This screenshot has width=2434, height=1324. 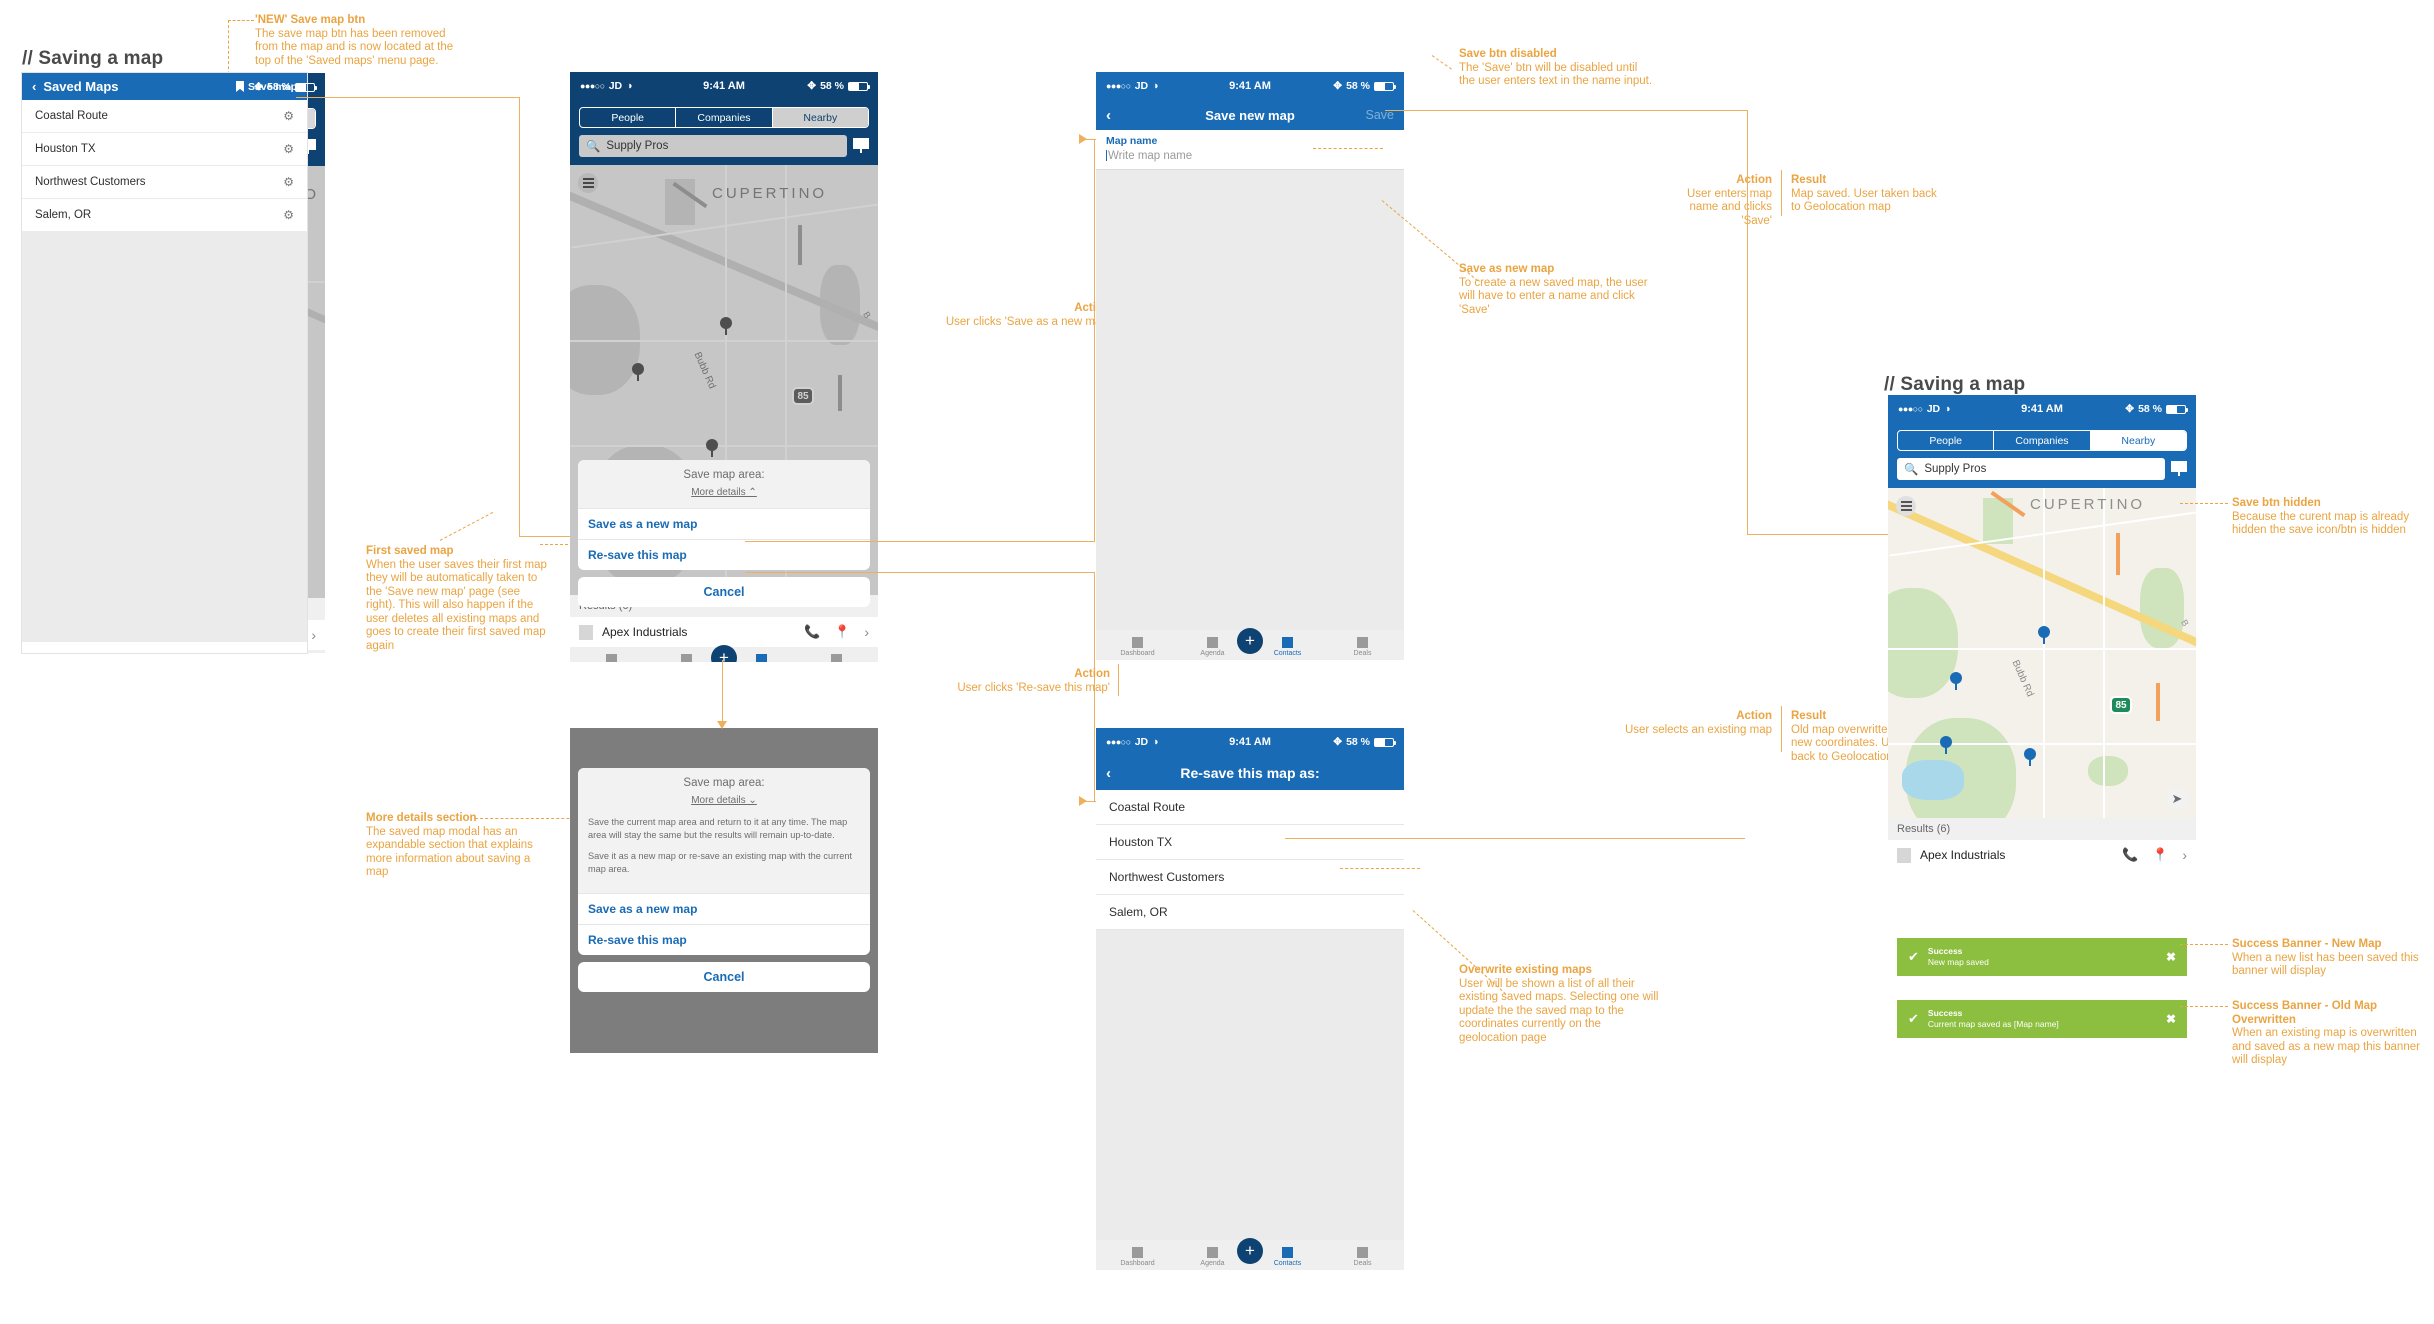 I want to click on annotation-title: Save btn hidden, so click(x=2276, y=503).